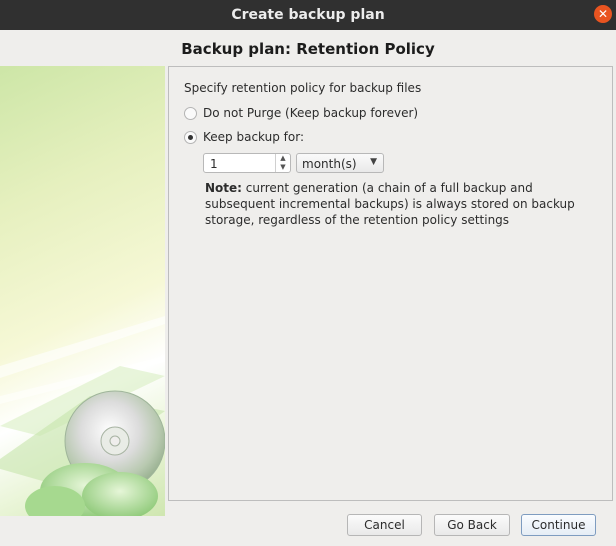 The width and height of the screenshot is (616, 546). Describe the element at coordinates (558, 525) in the screenshot. I see `continue-button: Continue` at that location.